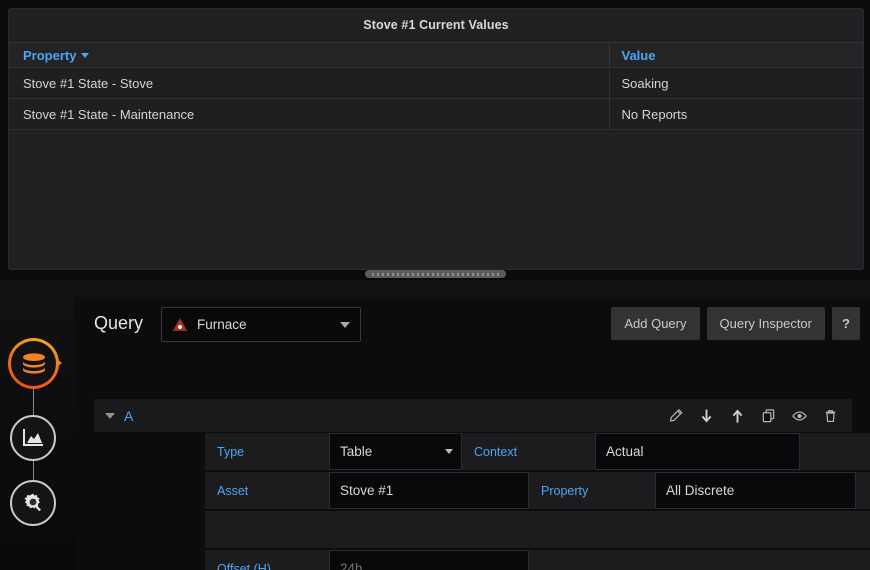 This screenshot has height=570, width=870. What do you see at coordinates (436, 25) in the screenshot?
I see `page-title: Stove #1 Current Values` at bounding box center [436, 25].